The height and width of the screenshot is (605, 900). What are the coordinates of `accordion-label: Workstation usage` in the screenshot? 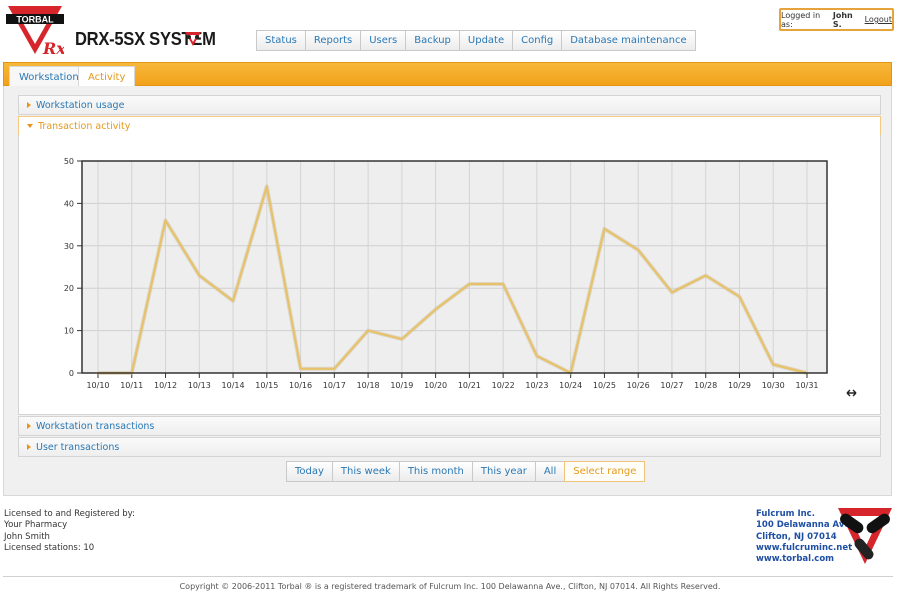 It's located at (80, 105).